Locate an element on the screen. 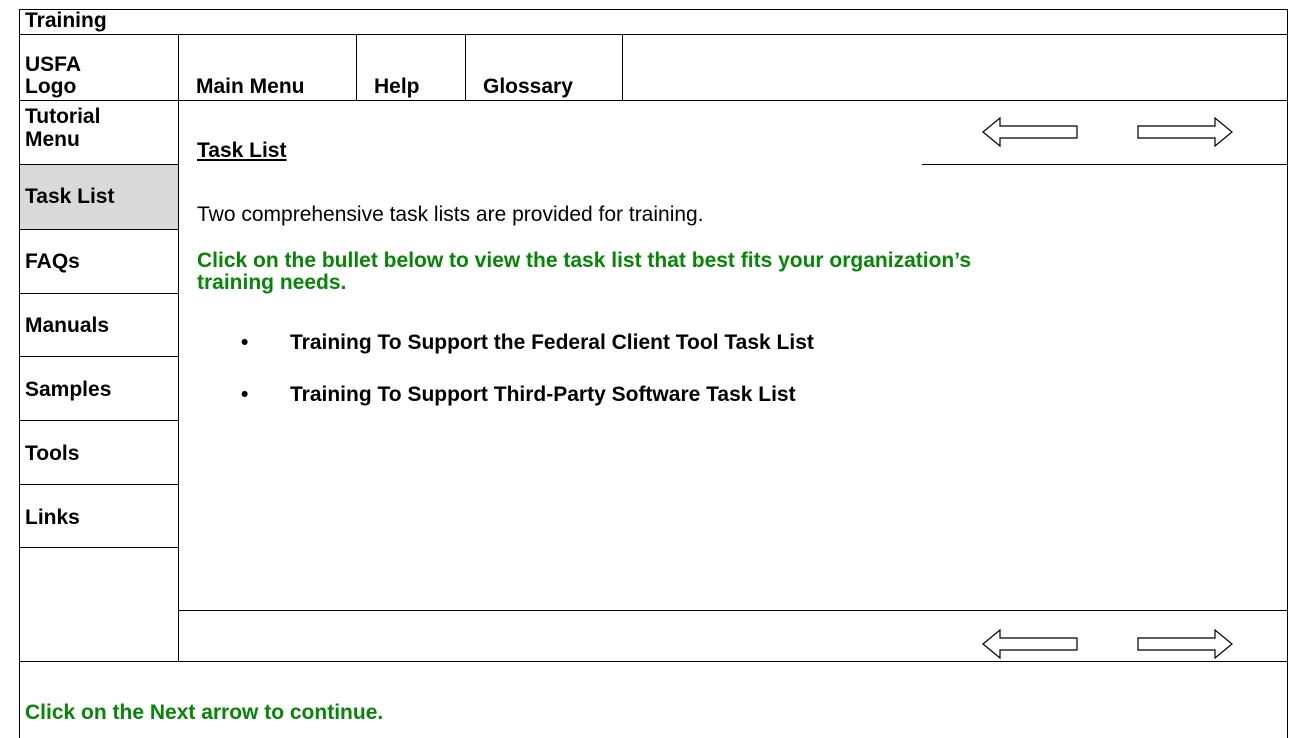  logo-placeholder-line2: Logo is located at coordinates (51, 86).